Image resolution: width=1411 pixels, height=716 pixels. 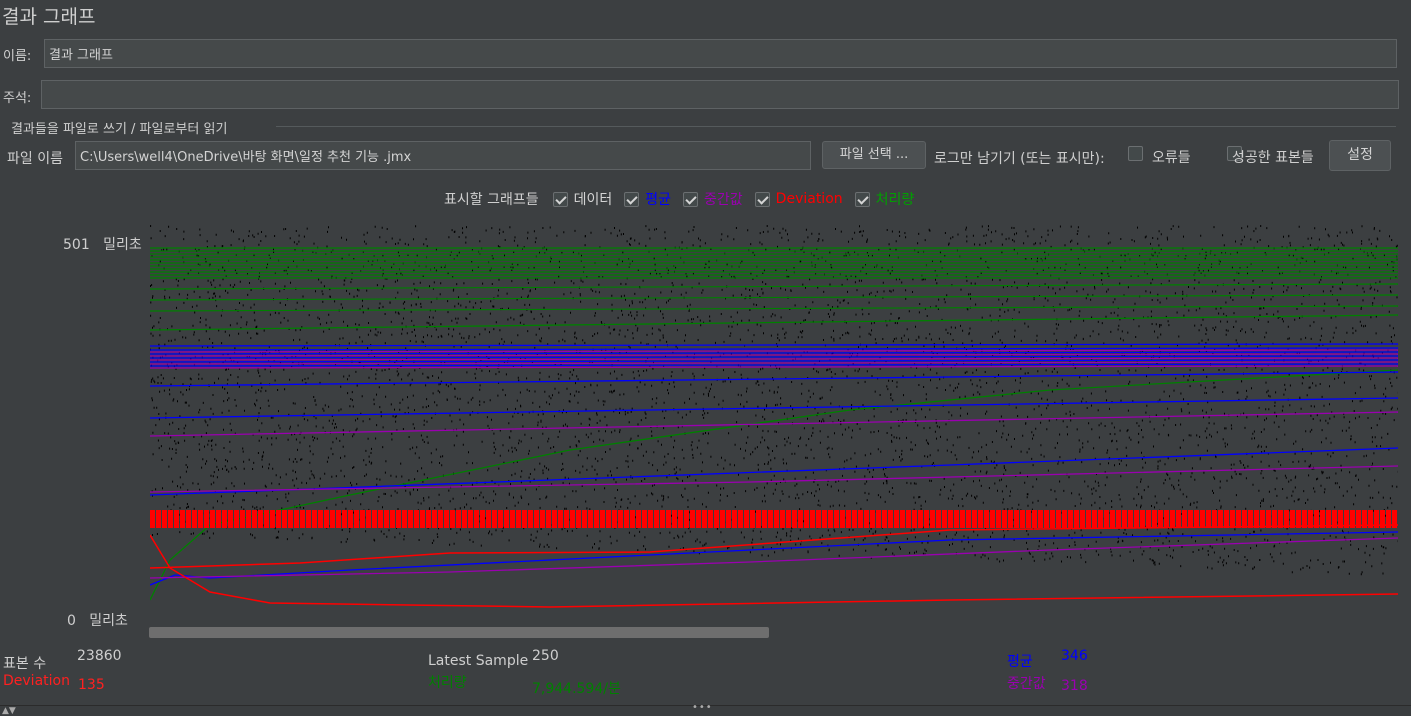 What do you see at coordinates (809, 199) in the screenshot?
I see `deviation-option-label: Deviation` at bounding box center [809, 199].